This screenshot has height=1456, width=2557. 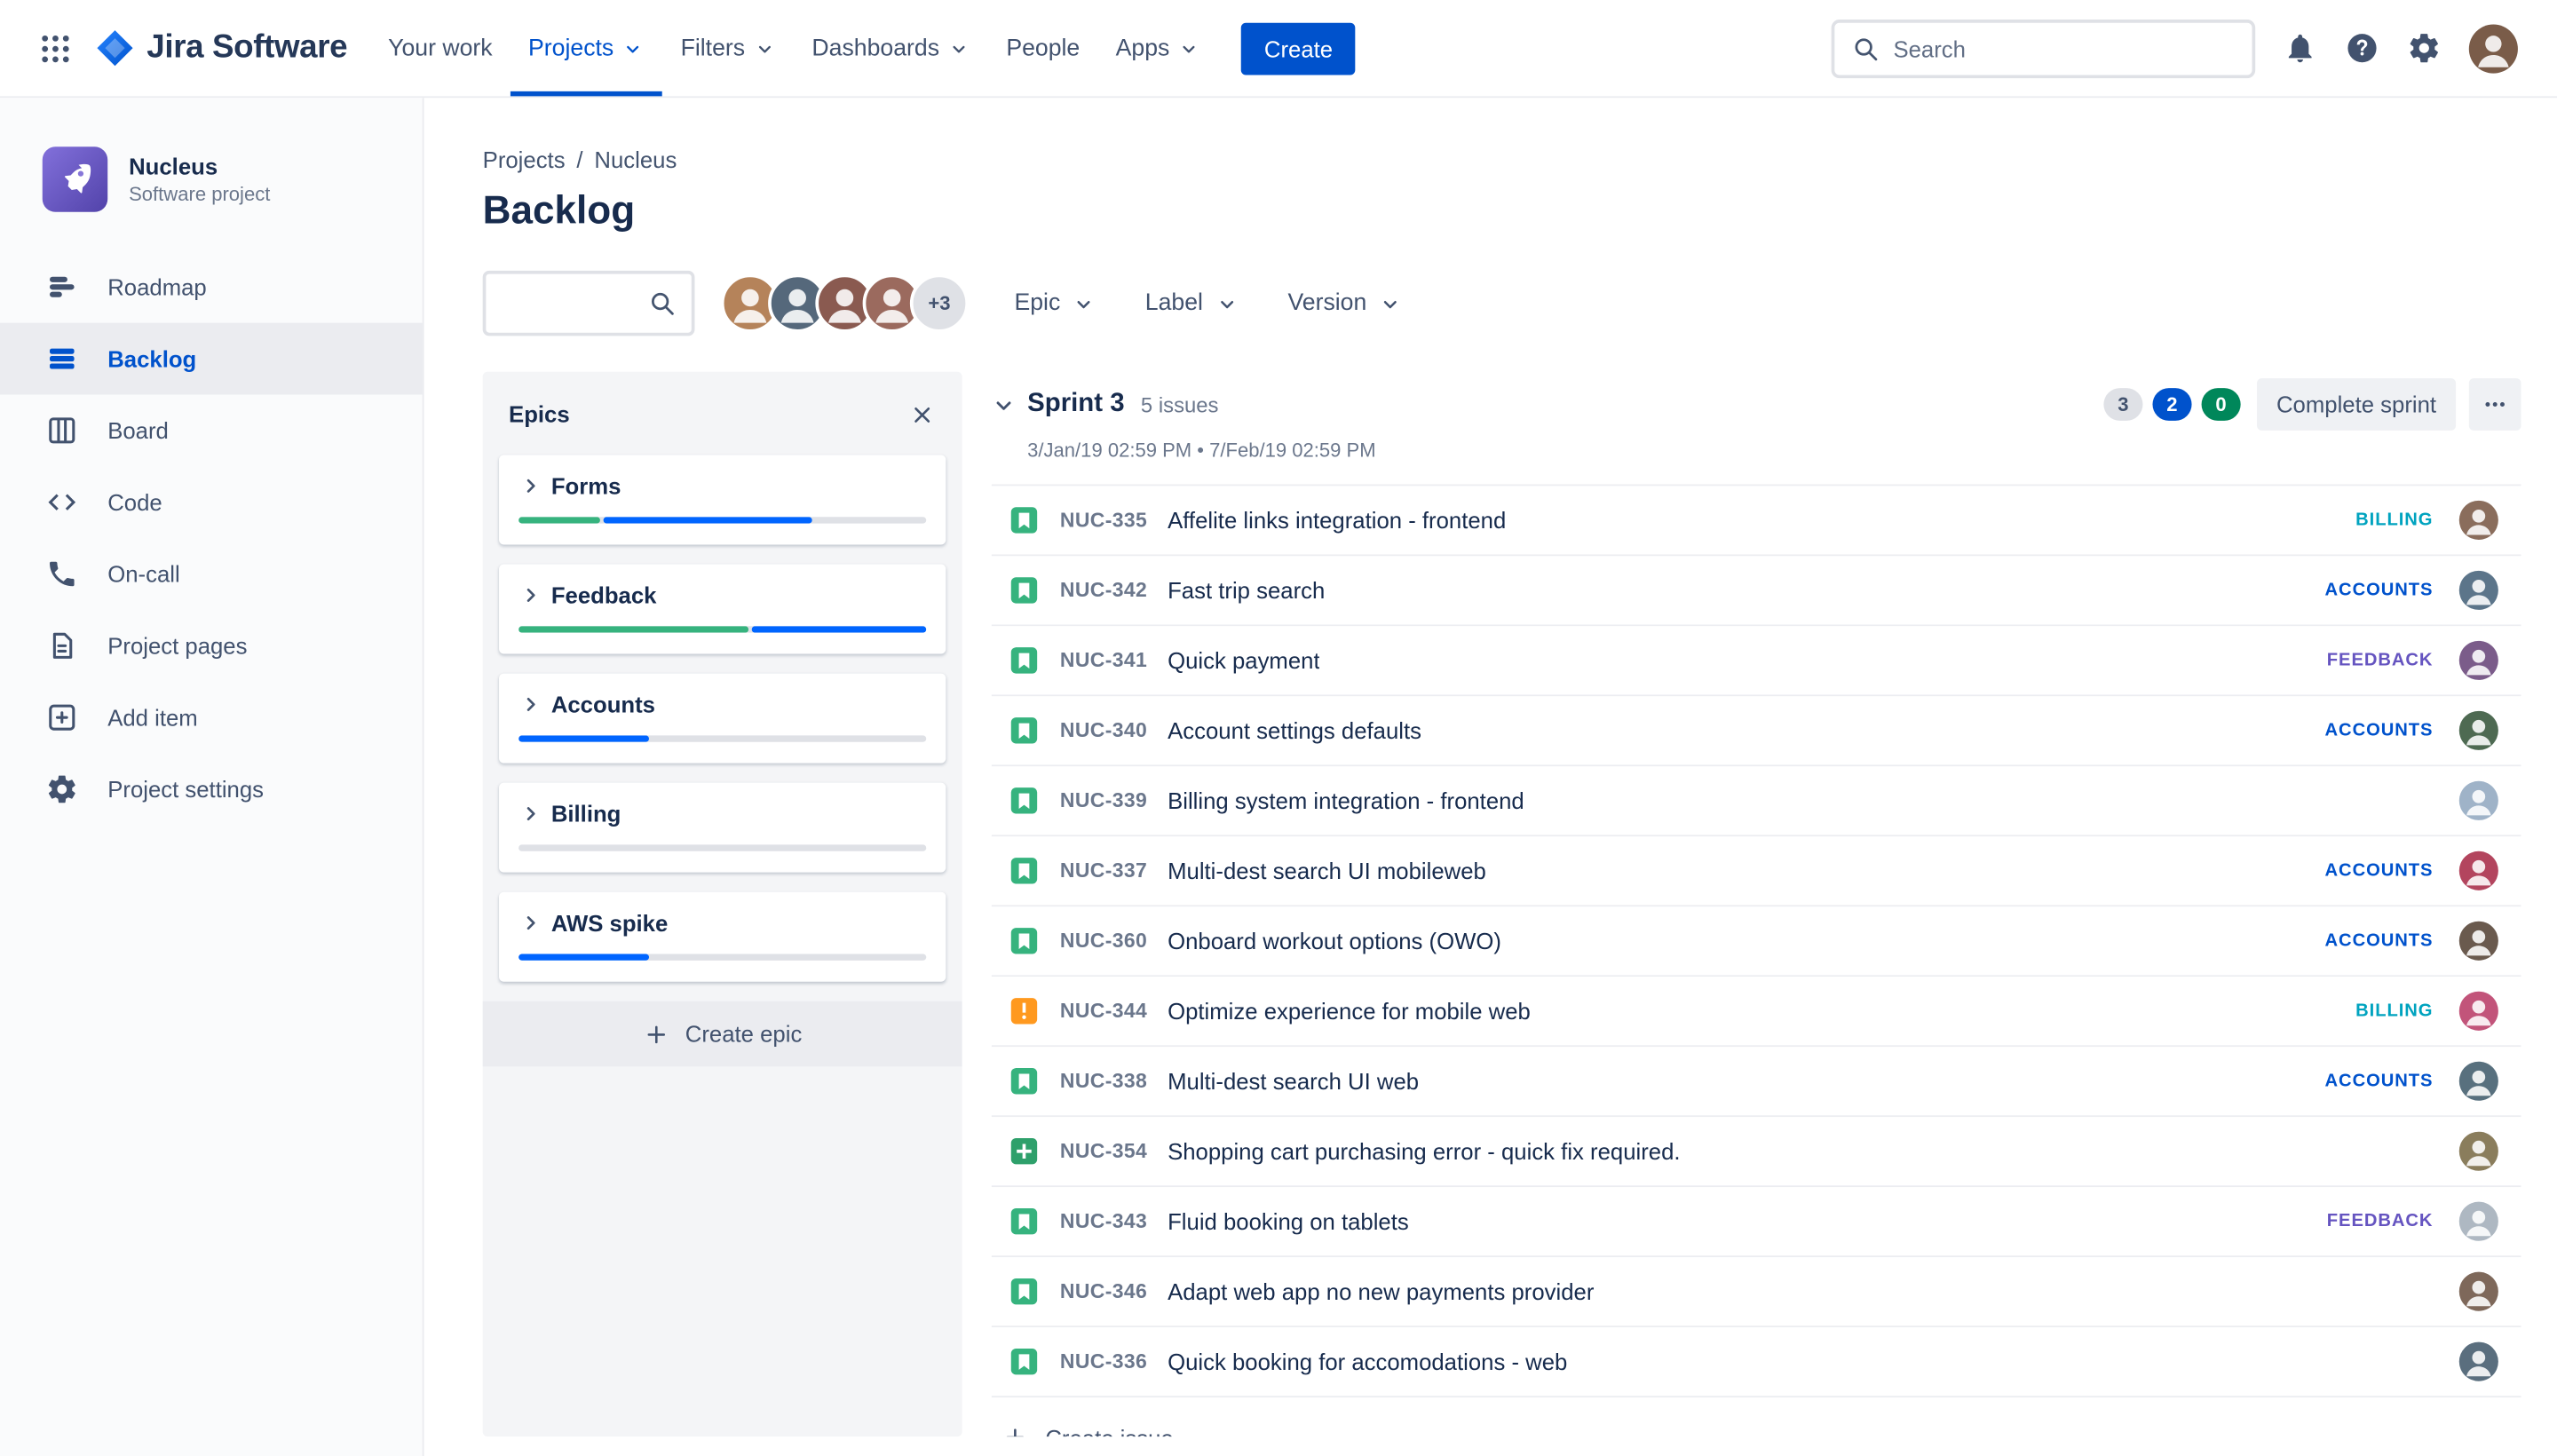 What do you see at coordinates (921, 414) in the screenshot?
I see `close-icon` at bounding box center [921, 414].